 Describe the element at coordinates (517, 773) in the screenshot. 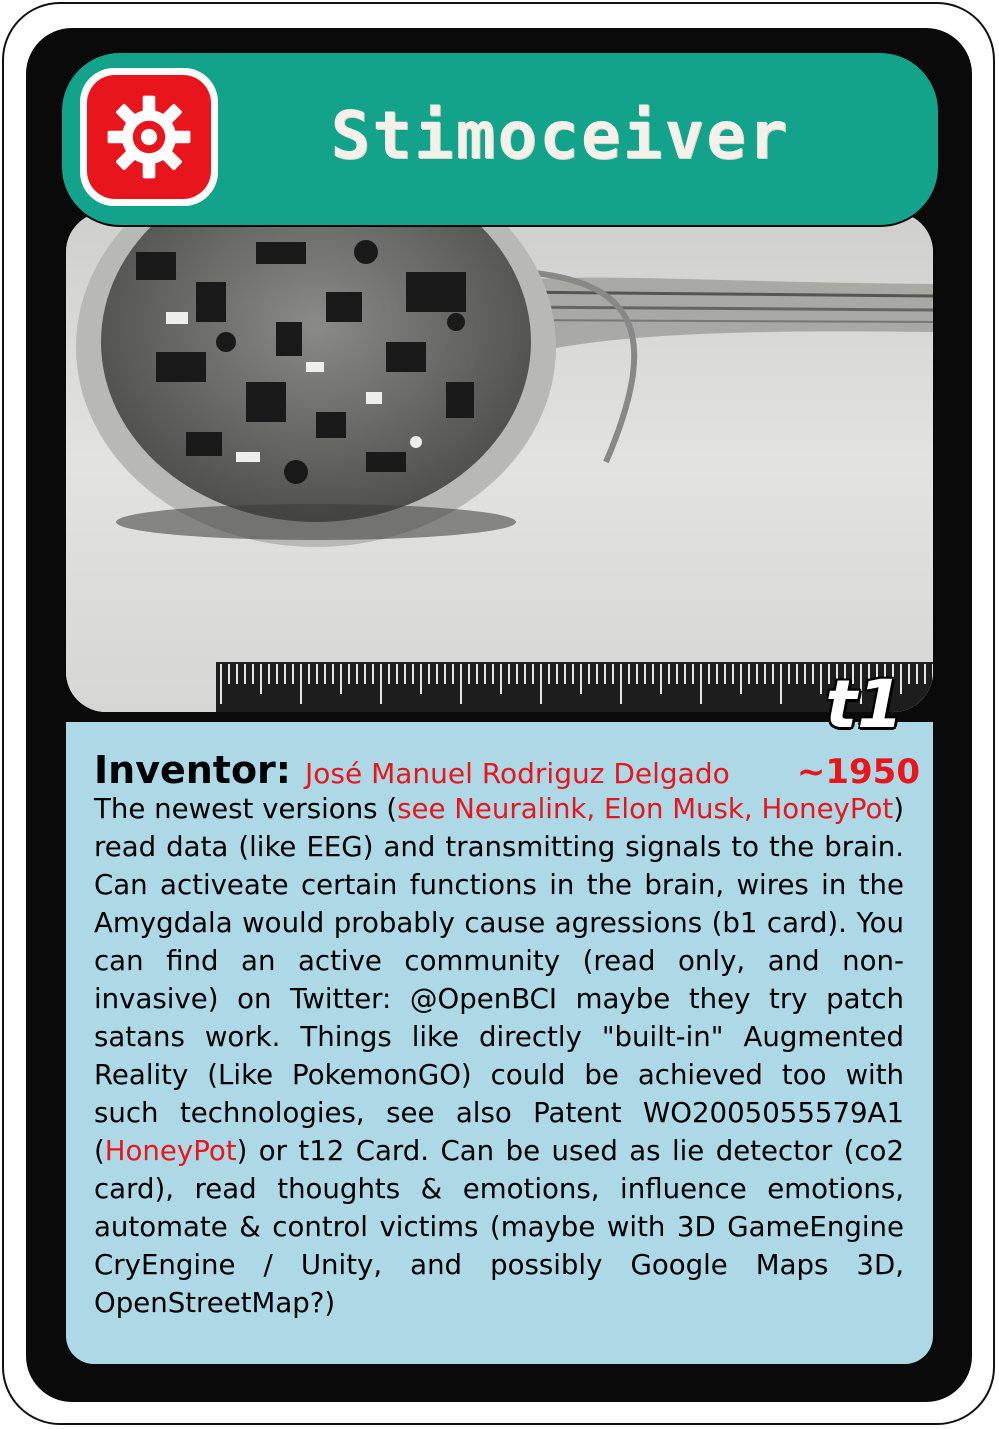

I see `inventor-name: José Manuel Rodriguz Delgado` at that location.